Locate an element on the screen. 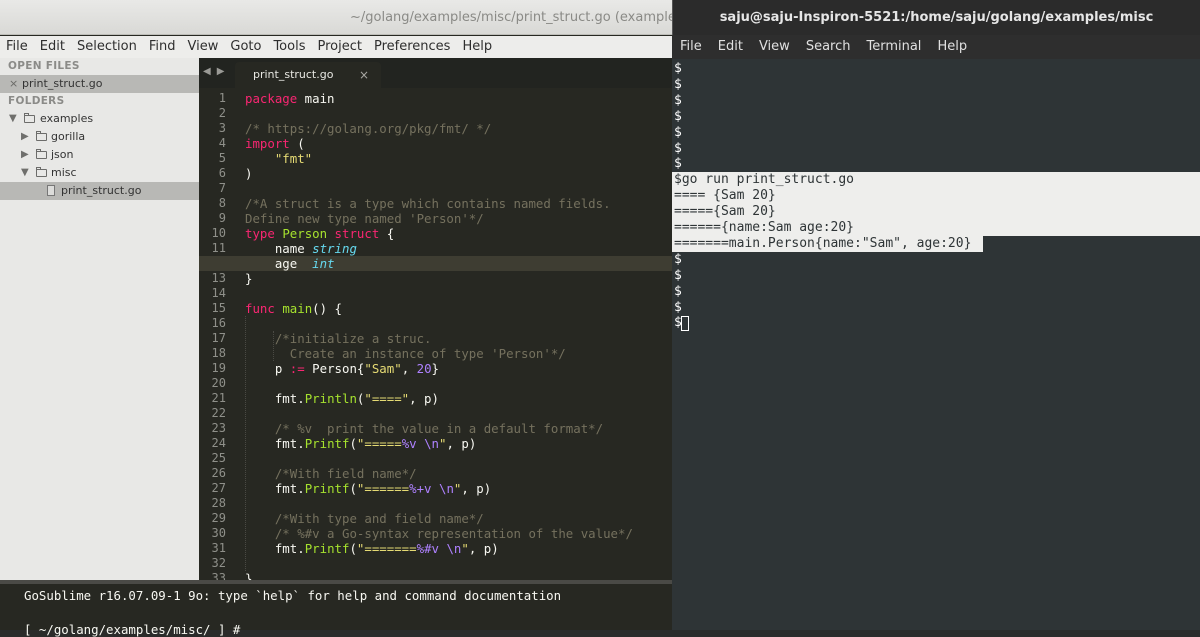 The width and height of the screenshot is (1200, 637). code-token: "====== is located at coordinates (383, 488).